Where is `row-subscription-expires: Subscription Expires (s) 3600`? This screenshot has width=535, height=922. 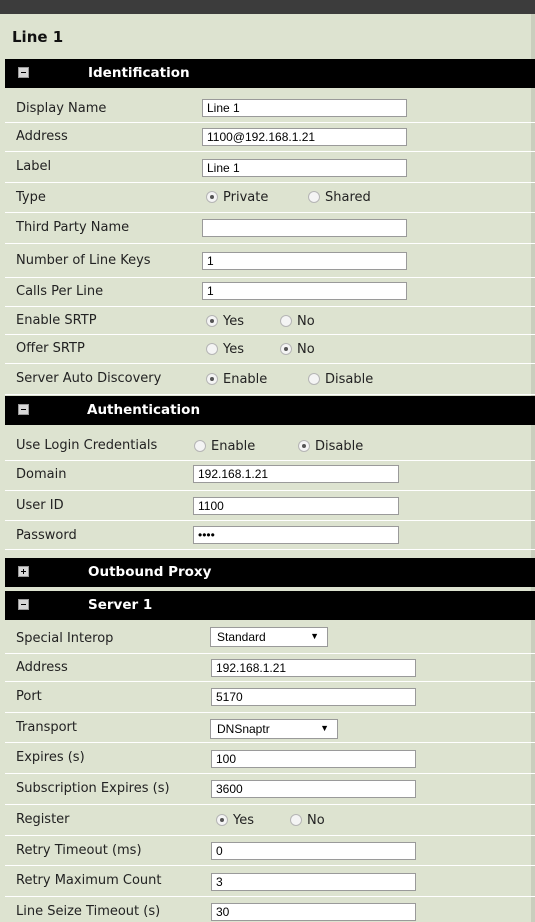
row-subscription-expires: Subscription Expires (s) 3600 is located at coordinates (270, 789).